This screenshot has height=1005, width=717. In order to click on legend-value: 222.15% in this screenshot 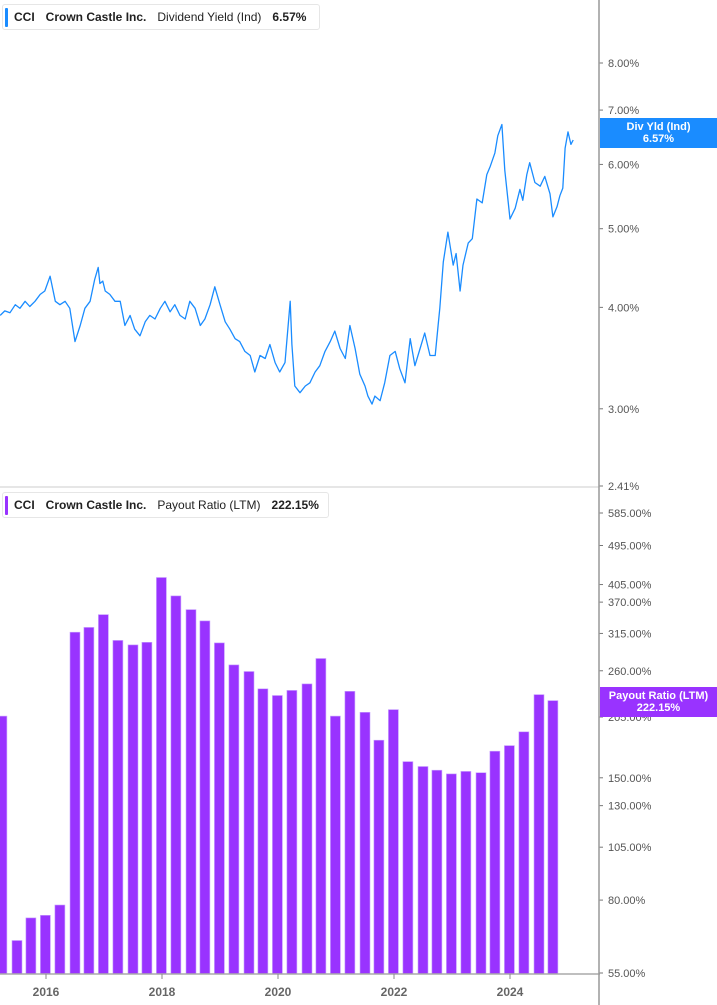, I will do `click(295, 505)`.